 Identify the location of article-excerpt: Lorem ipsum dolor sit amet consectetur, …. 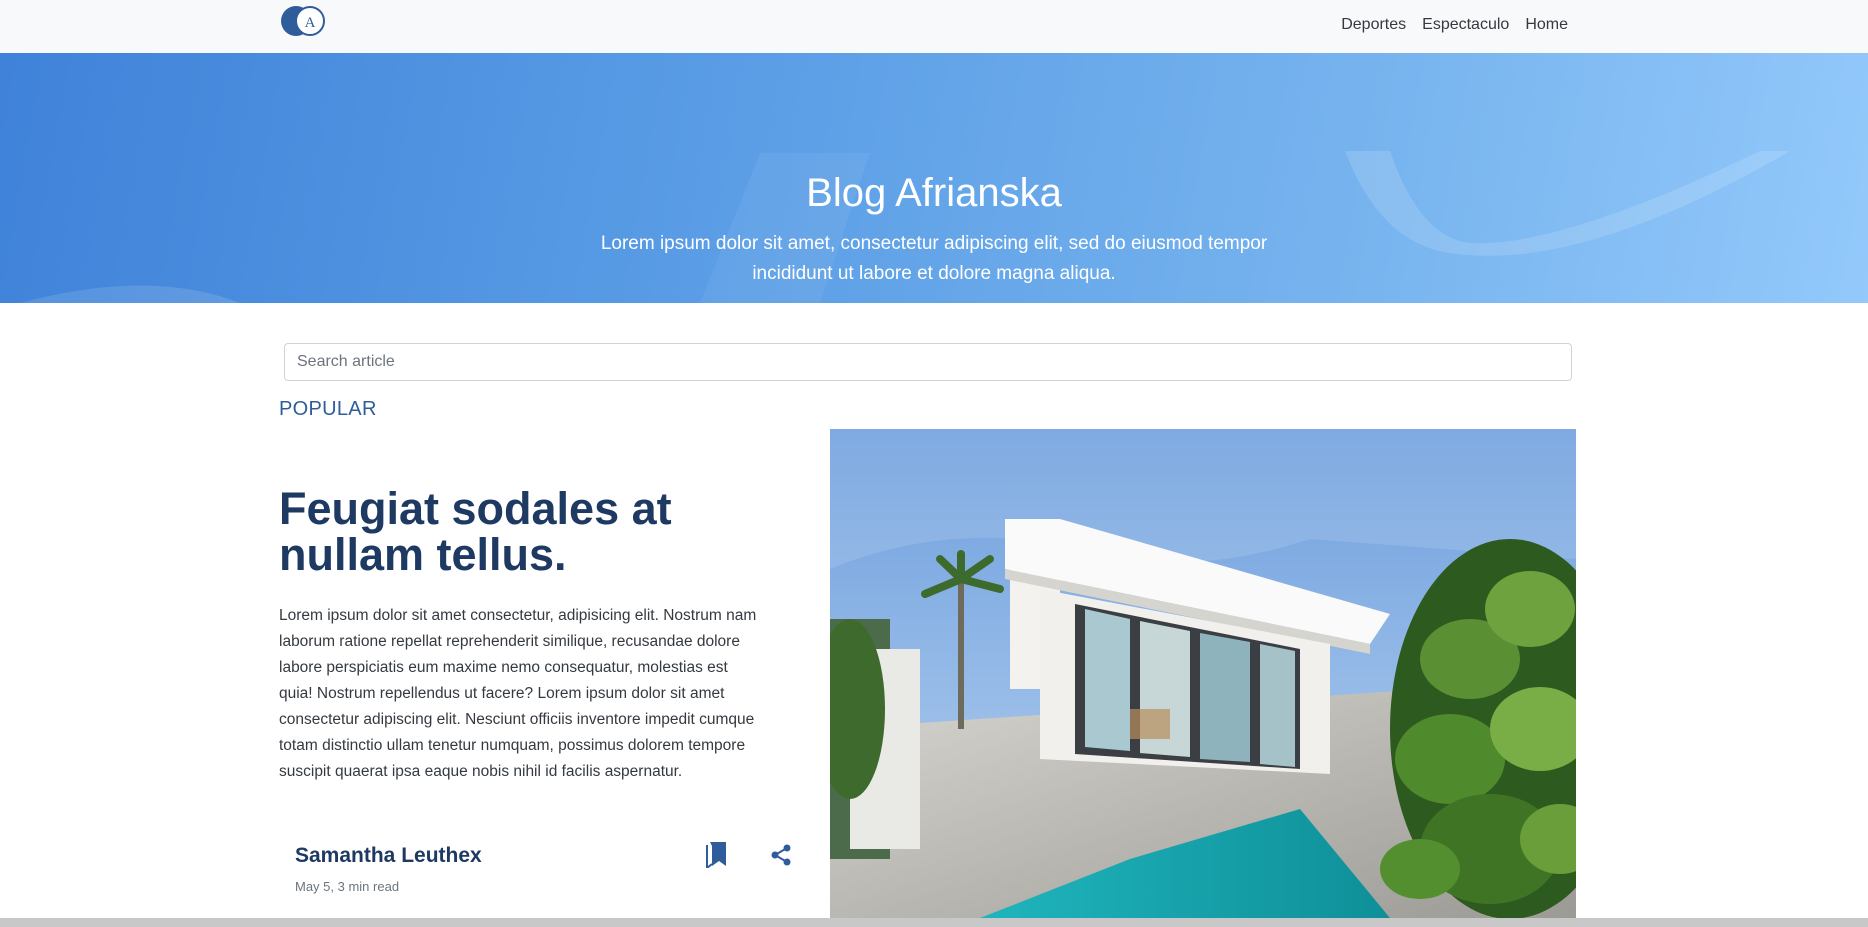
(518, 693).